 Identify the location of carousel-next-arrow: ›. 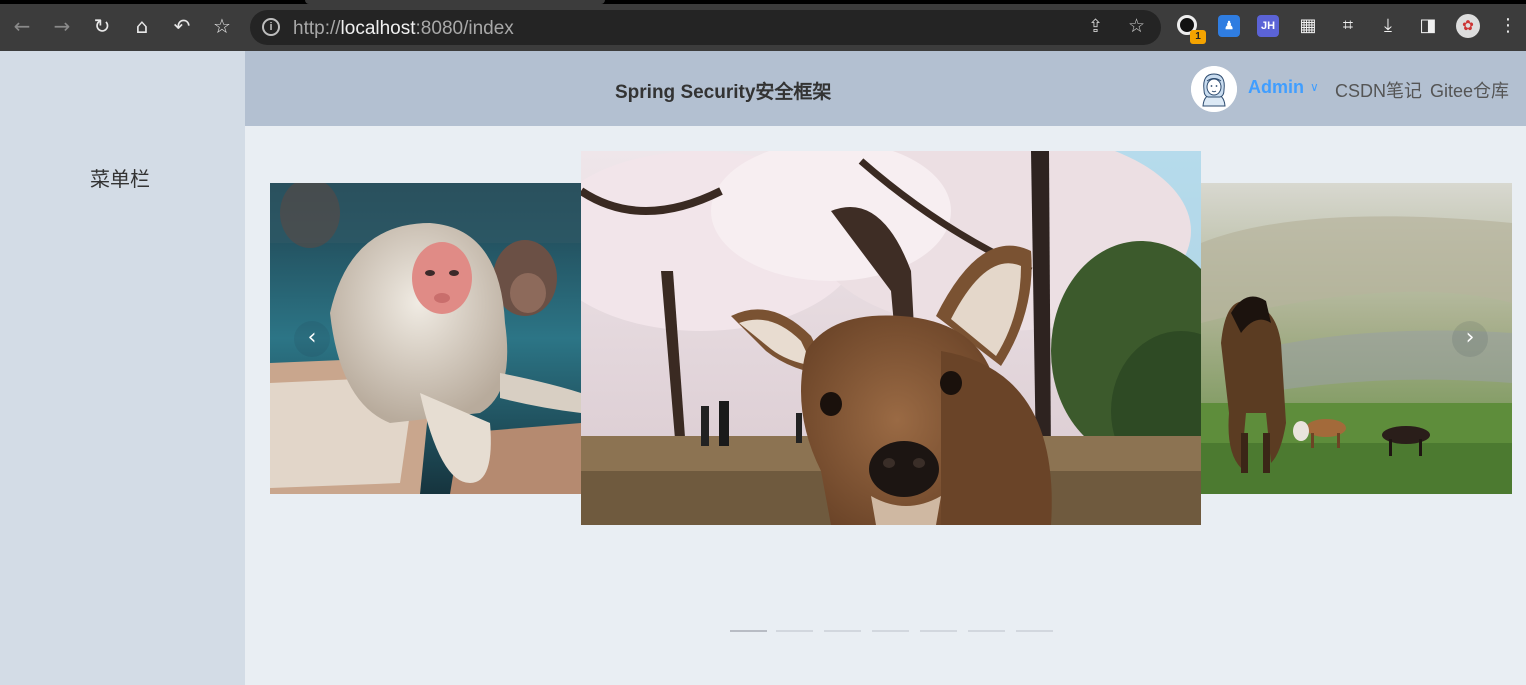
(1470, 339).